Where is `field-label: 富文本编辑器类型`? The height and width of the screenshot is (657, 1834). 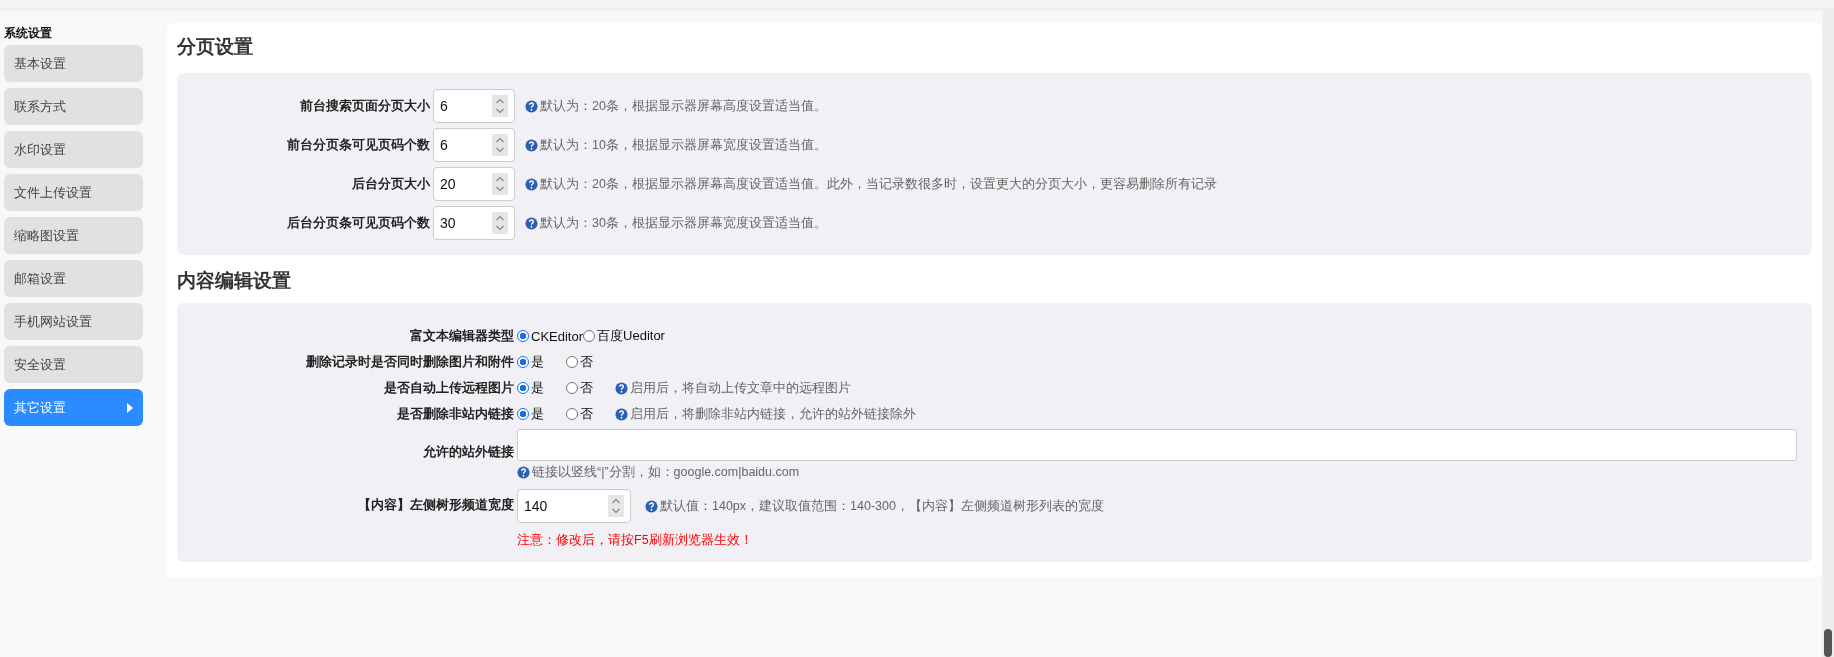 field-label: 富文本编辑器类型 is located at coordinates (461, 336).